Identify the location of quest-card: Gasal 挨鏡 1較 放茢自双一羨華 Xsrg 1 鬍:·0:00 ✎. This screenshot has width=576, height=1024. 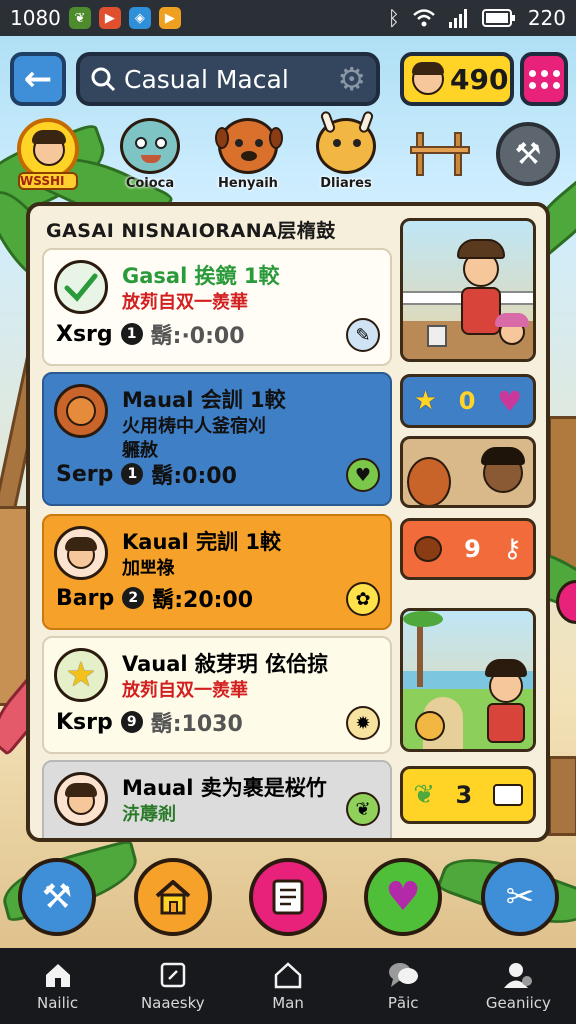
(217, 307).